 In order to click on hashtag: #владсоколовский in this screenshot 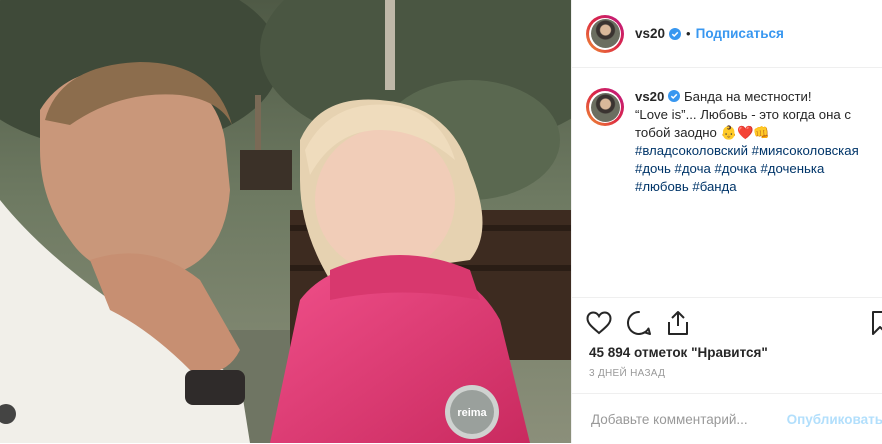, I will do `click(691, 150)`.